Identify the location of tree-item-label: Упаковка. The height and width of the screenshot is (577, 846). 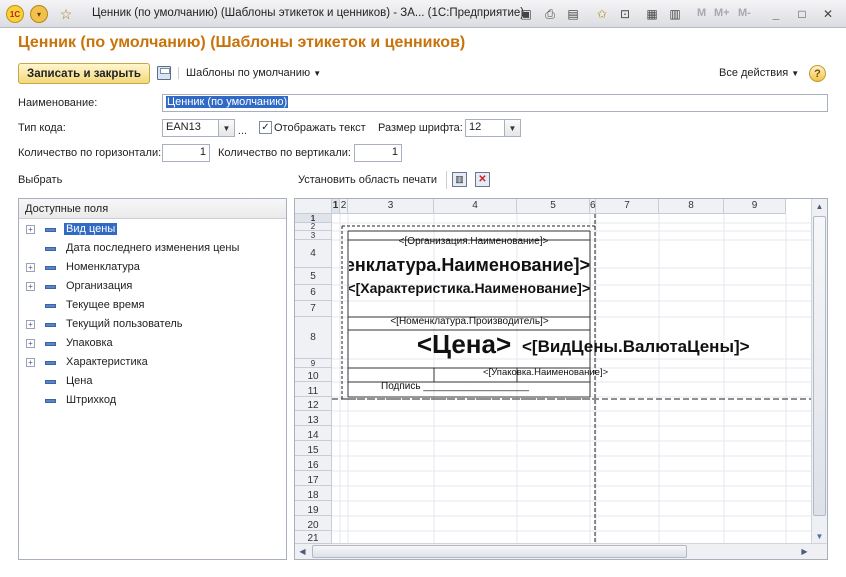
(89, 343).